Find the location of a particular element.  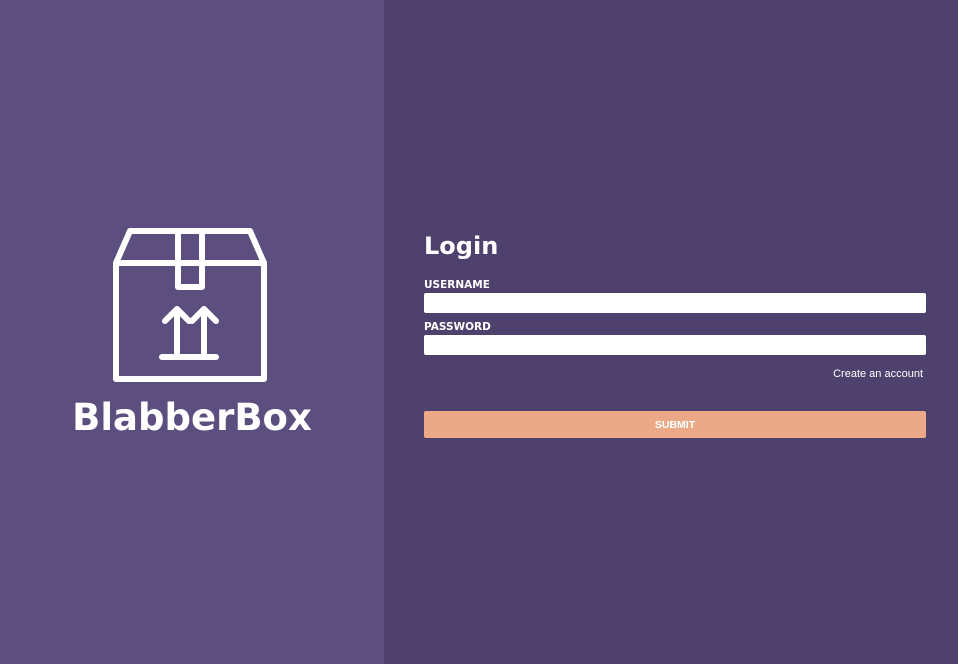

brand-name: BlabberBox is located at coordinates (192, 417).